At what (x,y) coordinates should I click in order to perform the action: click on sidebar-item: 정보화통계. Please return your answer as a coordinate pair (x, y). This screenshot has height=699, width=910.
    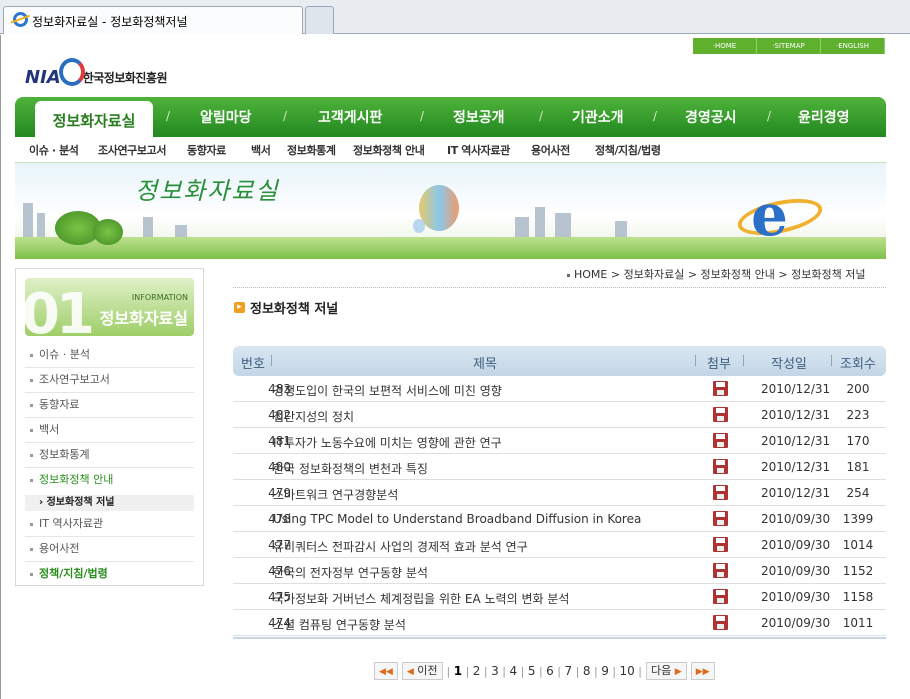
    Looking at the image, I should click on (109, 455).